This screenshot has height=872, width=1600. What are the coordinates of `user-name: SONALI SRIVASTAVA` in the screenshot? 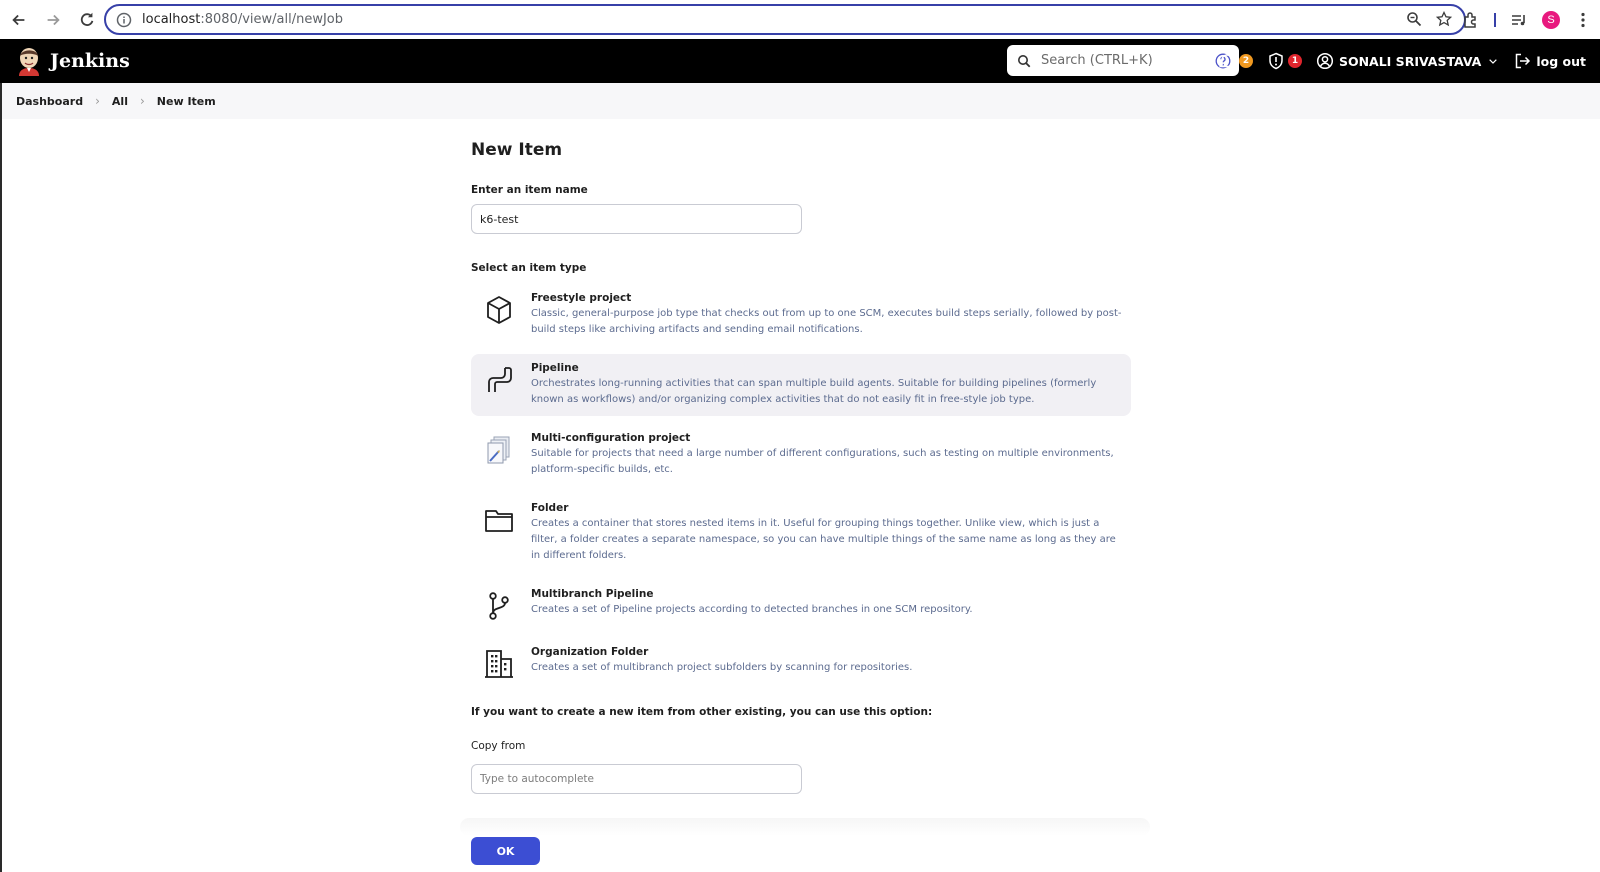 It's located at (1410, 61).